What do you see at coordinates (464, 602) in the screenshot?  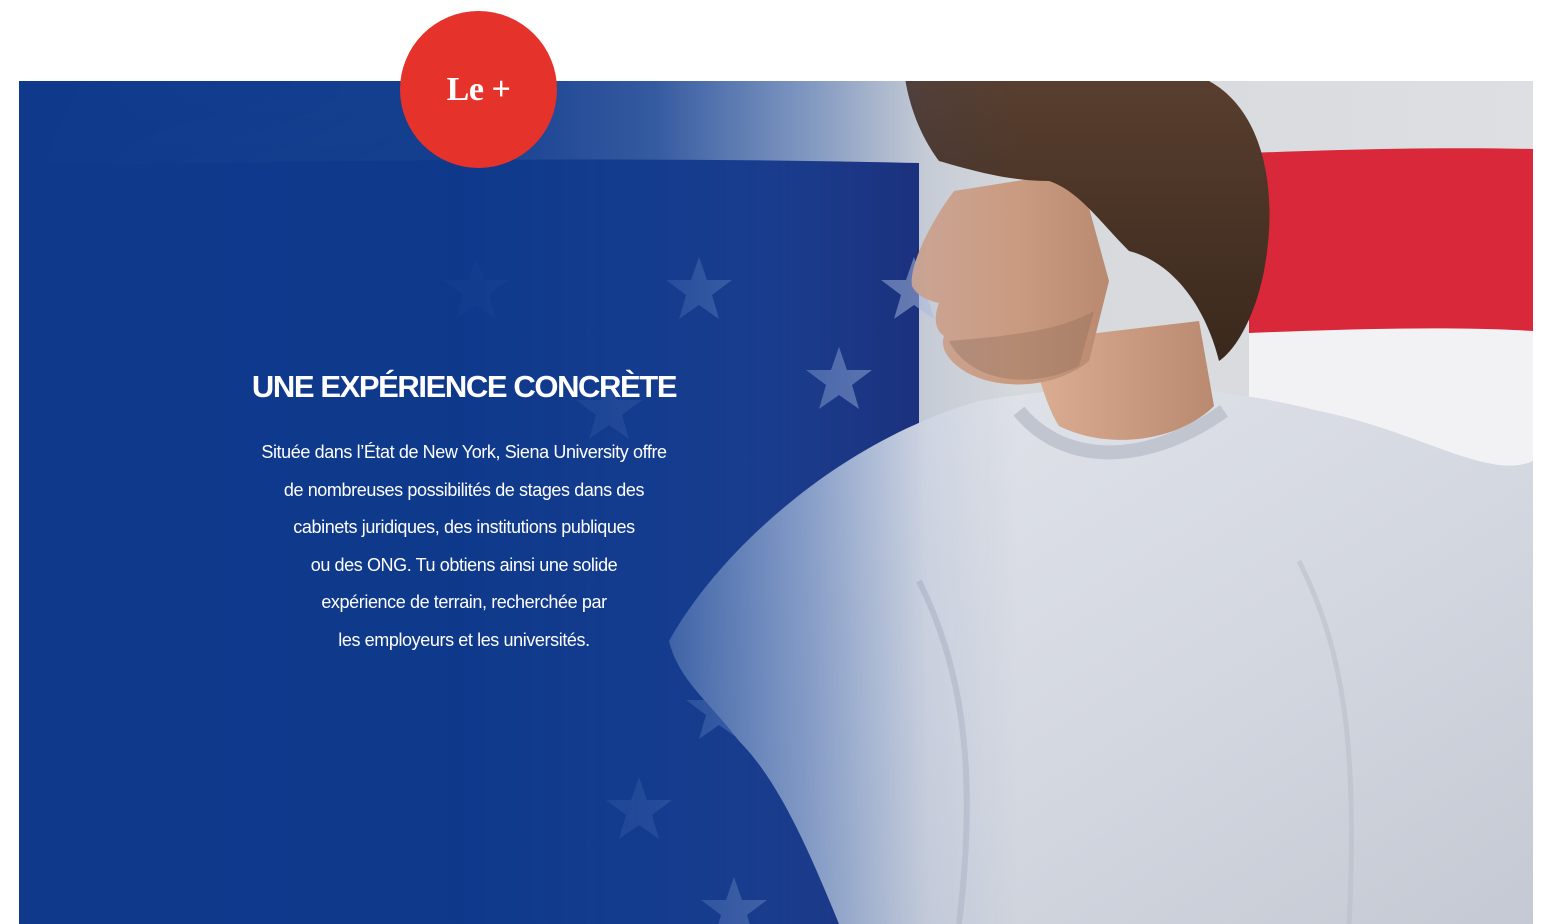 I see `body-line: expérience de terrain, recherchée par` at bounding box center [464, 602].